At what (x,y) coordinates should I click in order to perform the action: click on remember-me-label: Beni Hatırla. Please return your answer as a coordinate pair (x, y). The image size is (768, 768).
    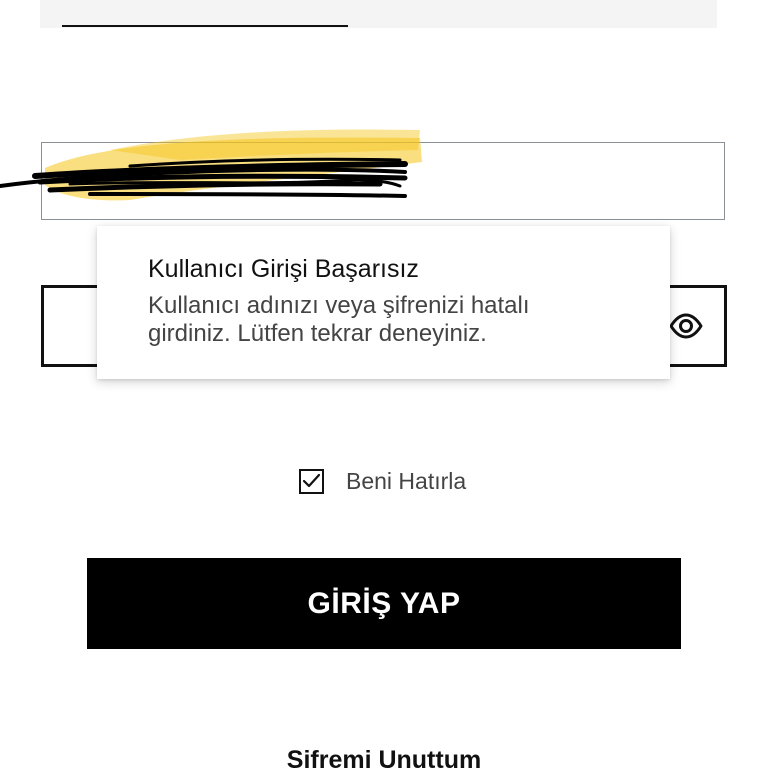
    Looking at the image, I should click on (406, 480).